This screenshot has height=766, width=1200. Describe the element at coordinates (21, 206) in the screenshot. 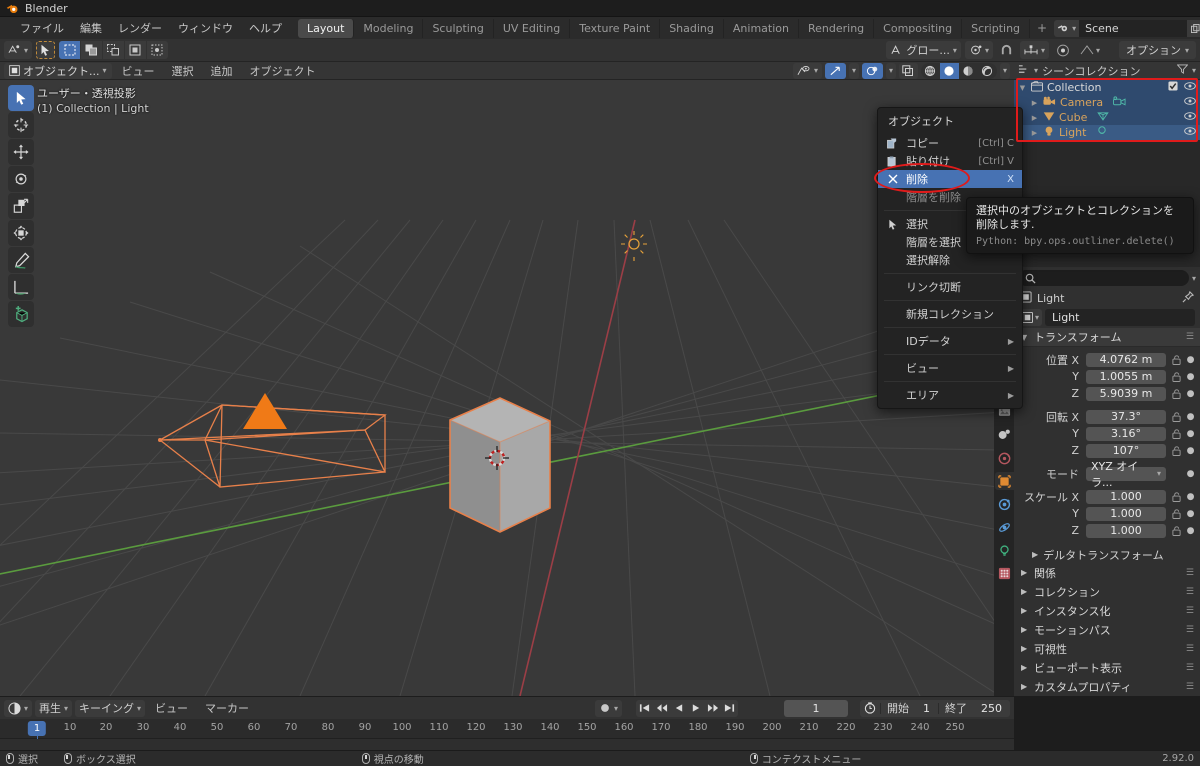

I see `scale-tool` at that location.